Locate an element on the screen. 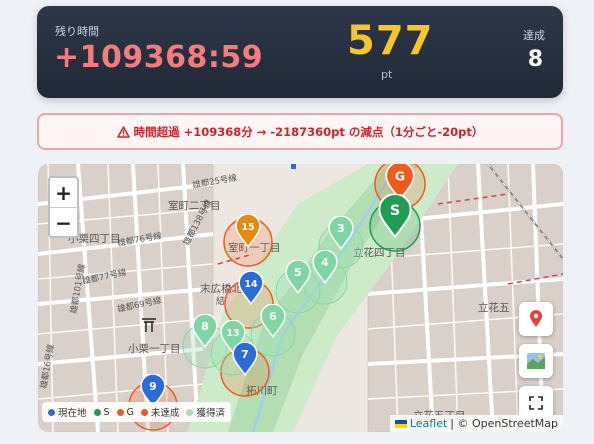 Image resolution: width=594 pixels, height=444 pixels. legend-label: 現在地 is located at coordinates (72, 413).